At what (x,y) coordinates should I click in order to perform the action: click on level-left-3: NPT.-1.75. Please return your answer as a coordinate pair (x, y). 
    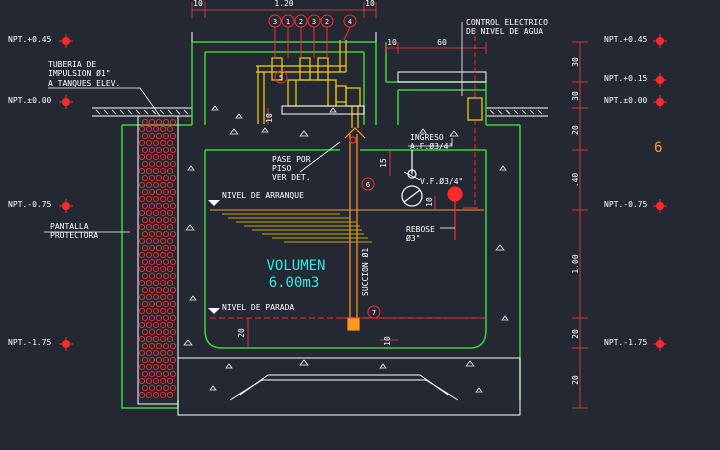
    Looking at the image, I should click on (30, 342).